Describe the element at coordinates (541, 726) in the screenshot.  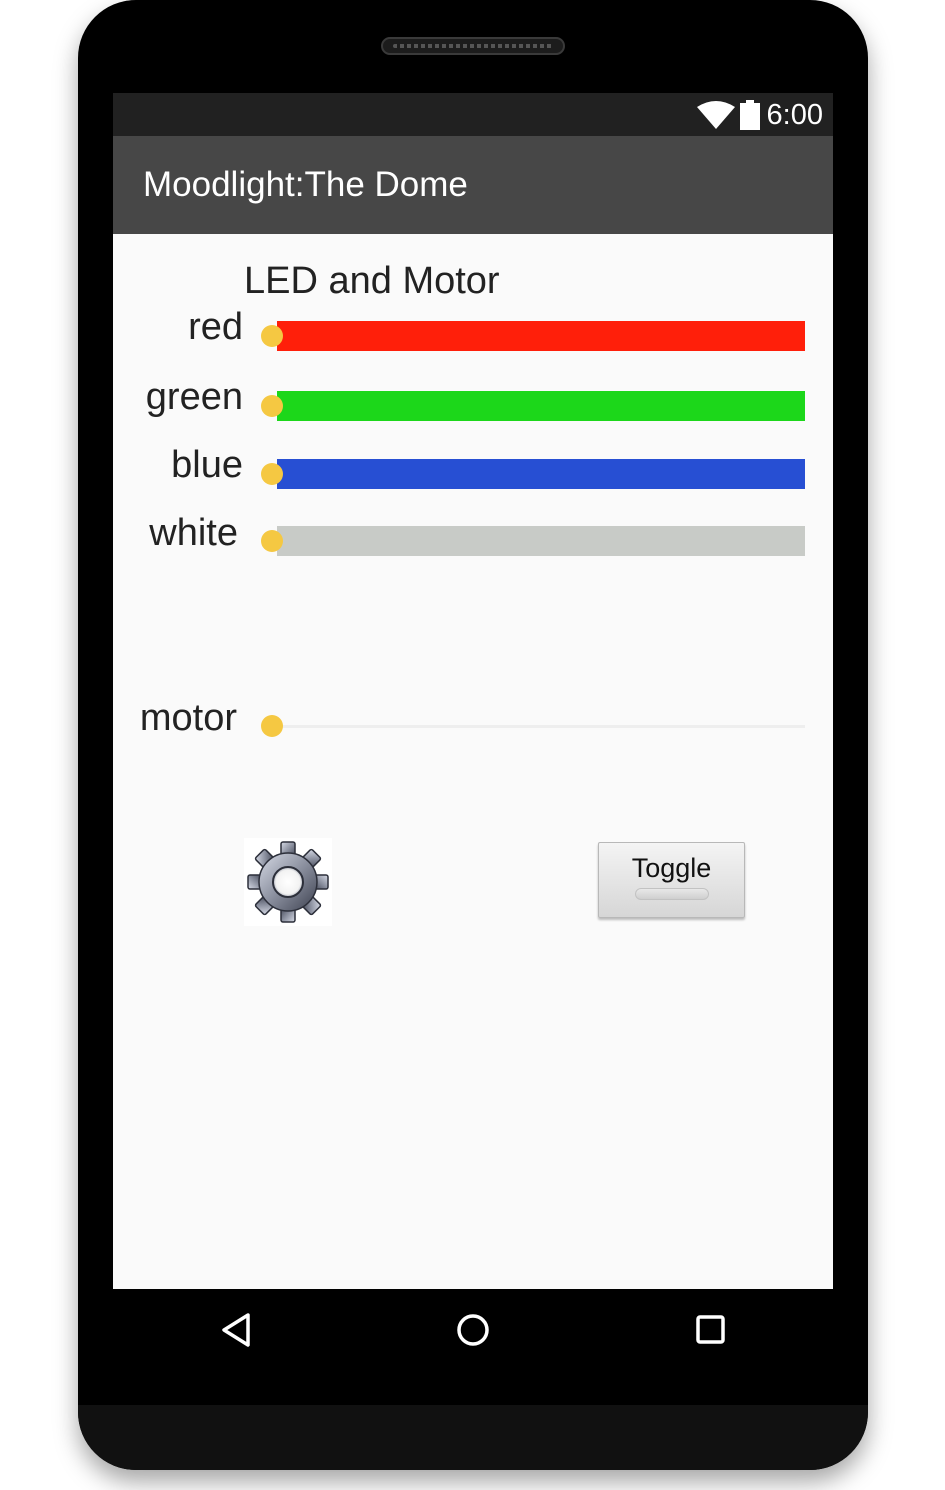
I see `motor-slider-track` at that location.